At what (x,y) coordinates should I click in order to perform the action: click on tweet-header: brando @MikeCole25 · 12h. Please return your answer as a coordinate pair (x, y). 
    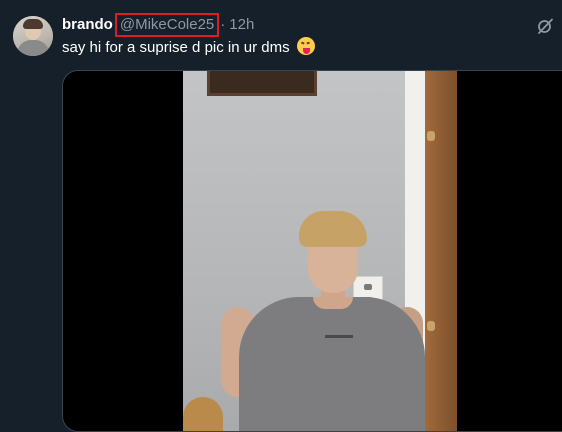
    Looking at the image, I should click on (158, 25).